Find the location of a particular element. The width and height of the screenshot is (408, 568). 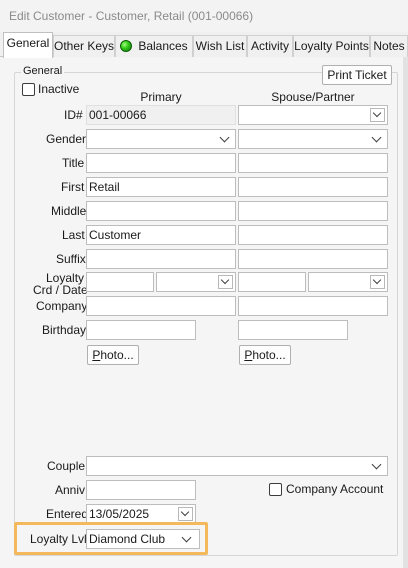

tab-wish-list: Wish List is located at coordinates (220, 46).